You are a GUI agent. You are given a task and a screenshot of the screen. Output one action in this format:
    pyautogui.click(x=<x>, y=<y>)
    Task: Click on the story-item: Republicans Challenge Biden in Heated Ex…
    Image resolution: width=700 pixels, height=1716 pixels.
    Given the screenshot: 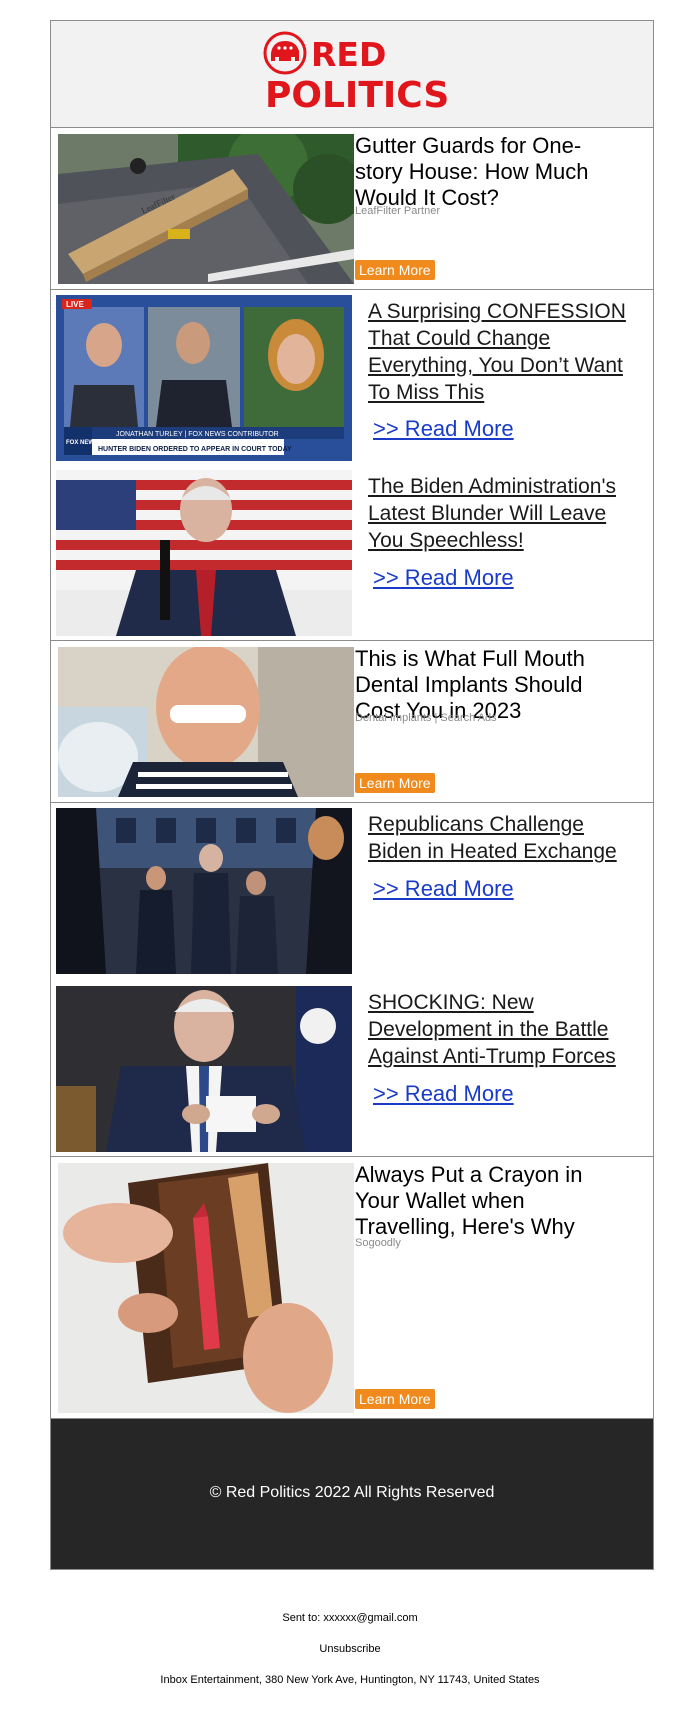 What is the action you would take?
    pyautogui.click(x=351, y=891)
    